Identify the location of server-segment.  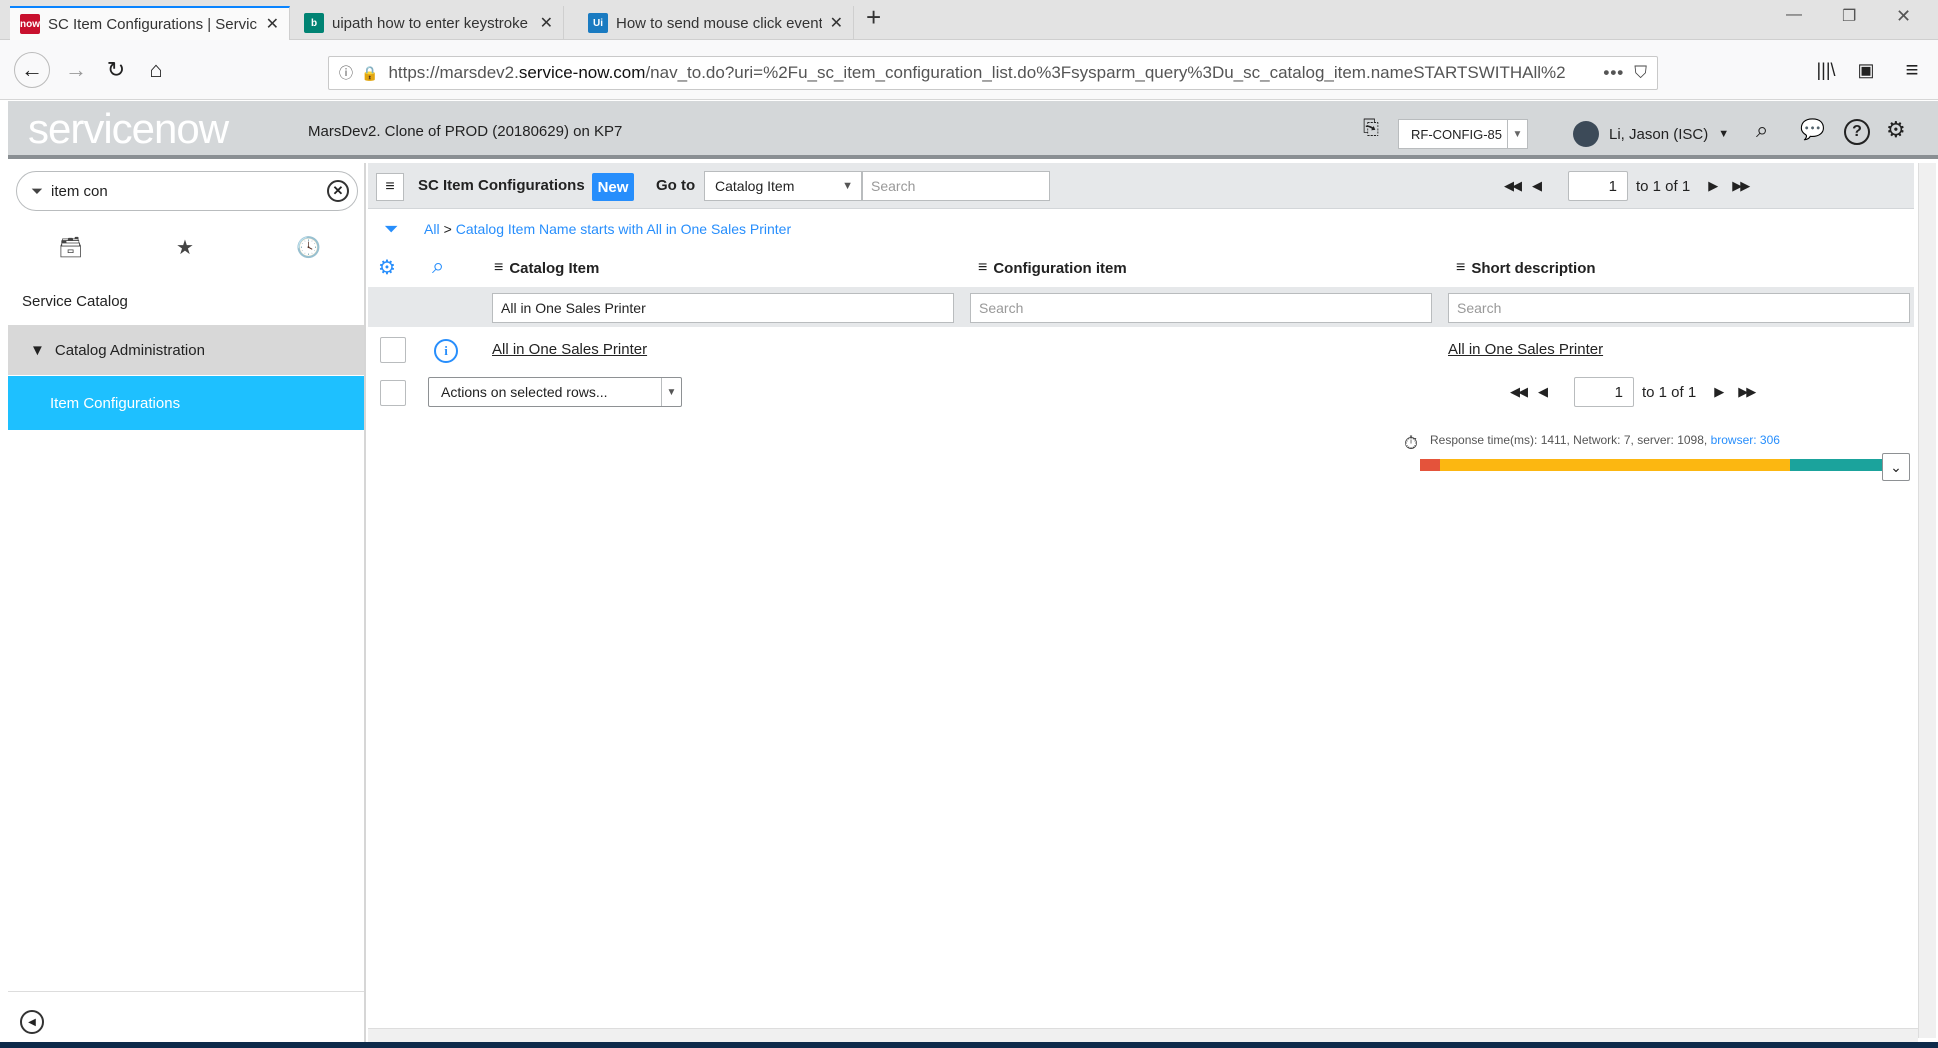
(1615, 465).